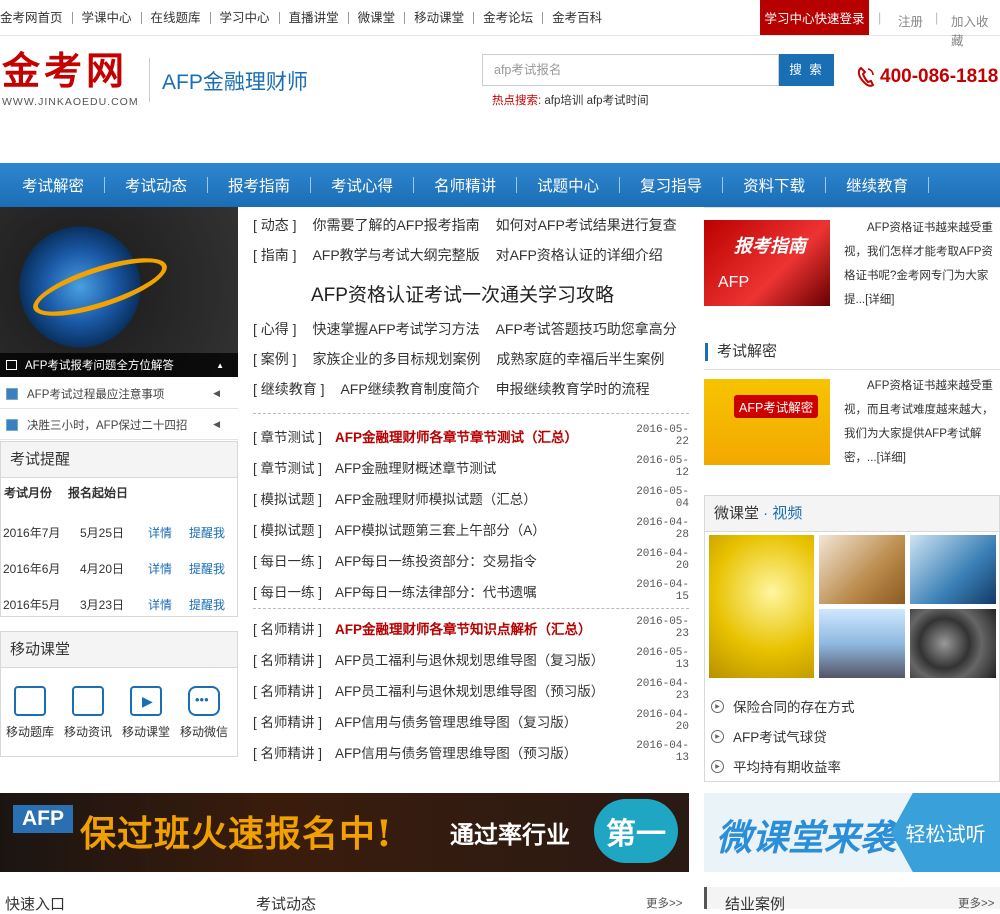 The height and width of the screenshot is (914, 1000). What do you see at coordinates (787, 513) in the screenshot?
I see `video-tab: 视频` at bounding box center [787, 513].